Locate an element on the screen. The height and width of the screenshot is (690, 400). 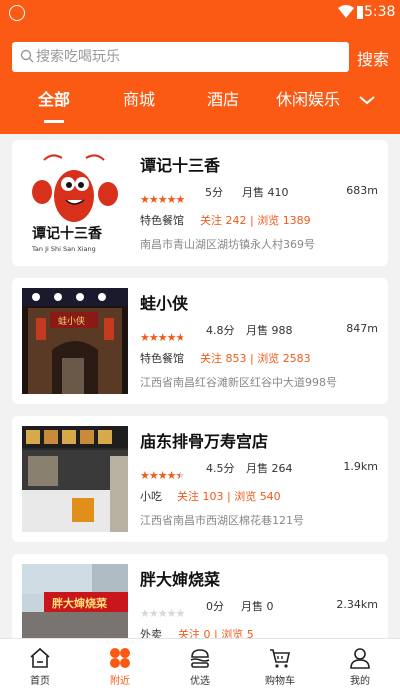
shop-score: 4.8分 is located at coordinates (220, 330).